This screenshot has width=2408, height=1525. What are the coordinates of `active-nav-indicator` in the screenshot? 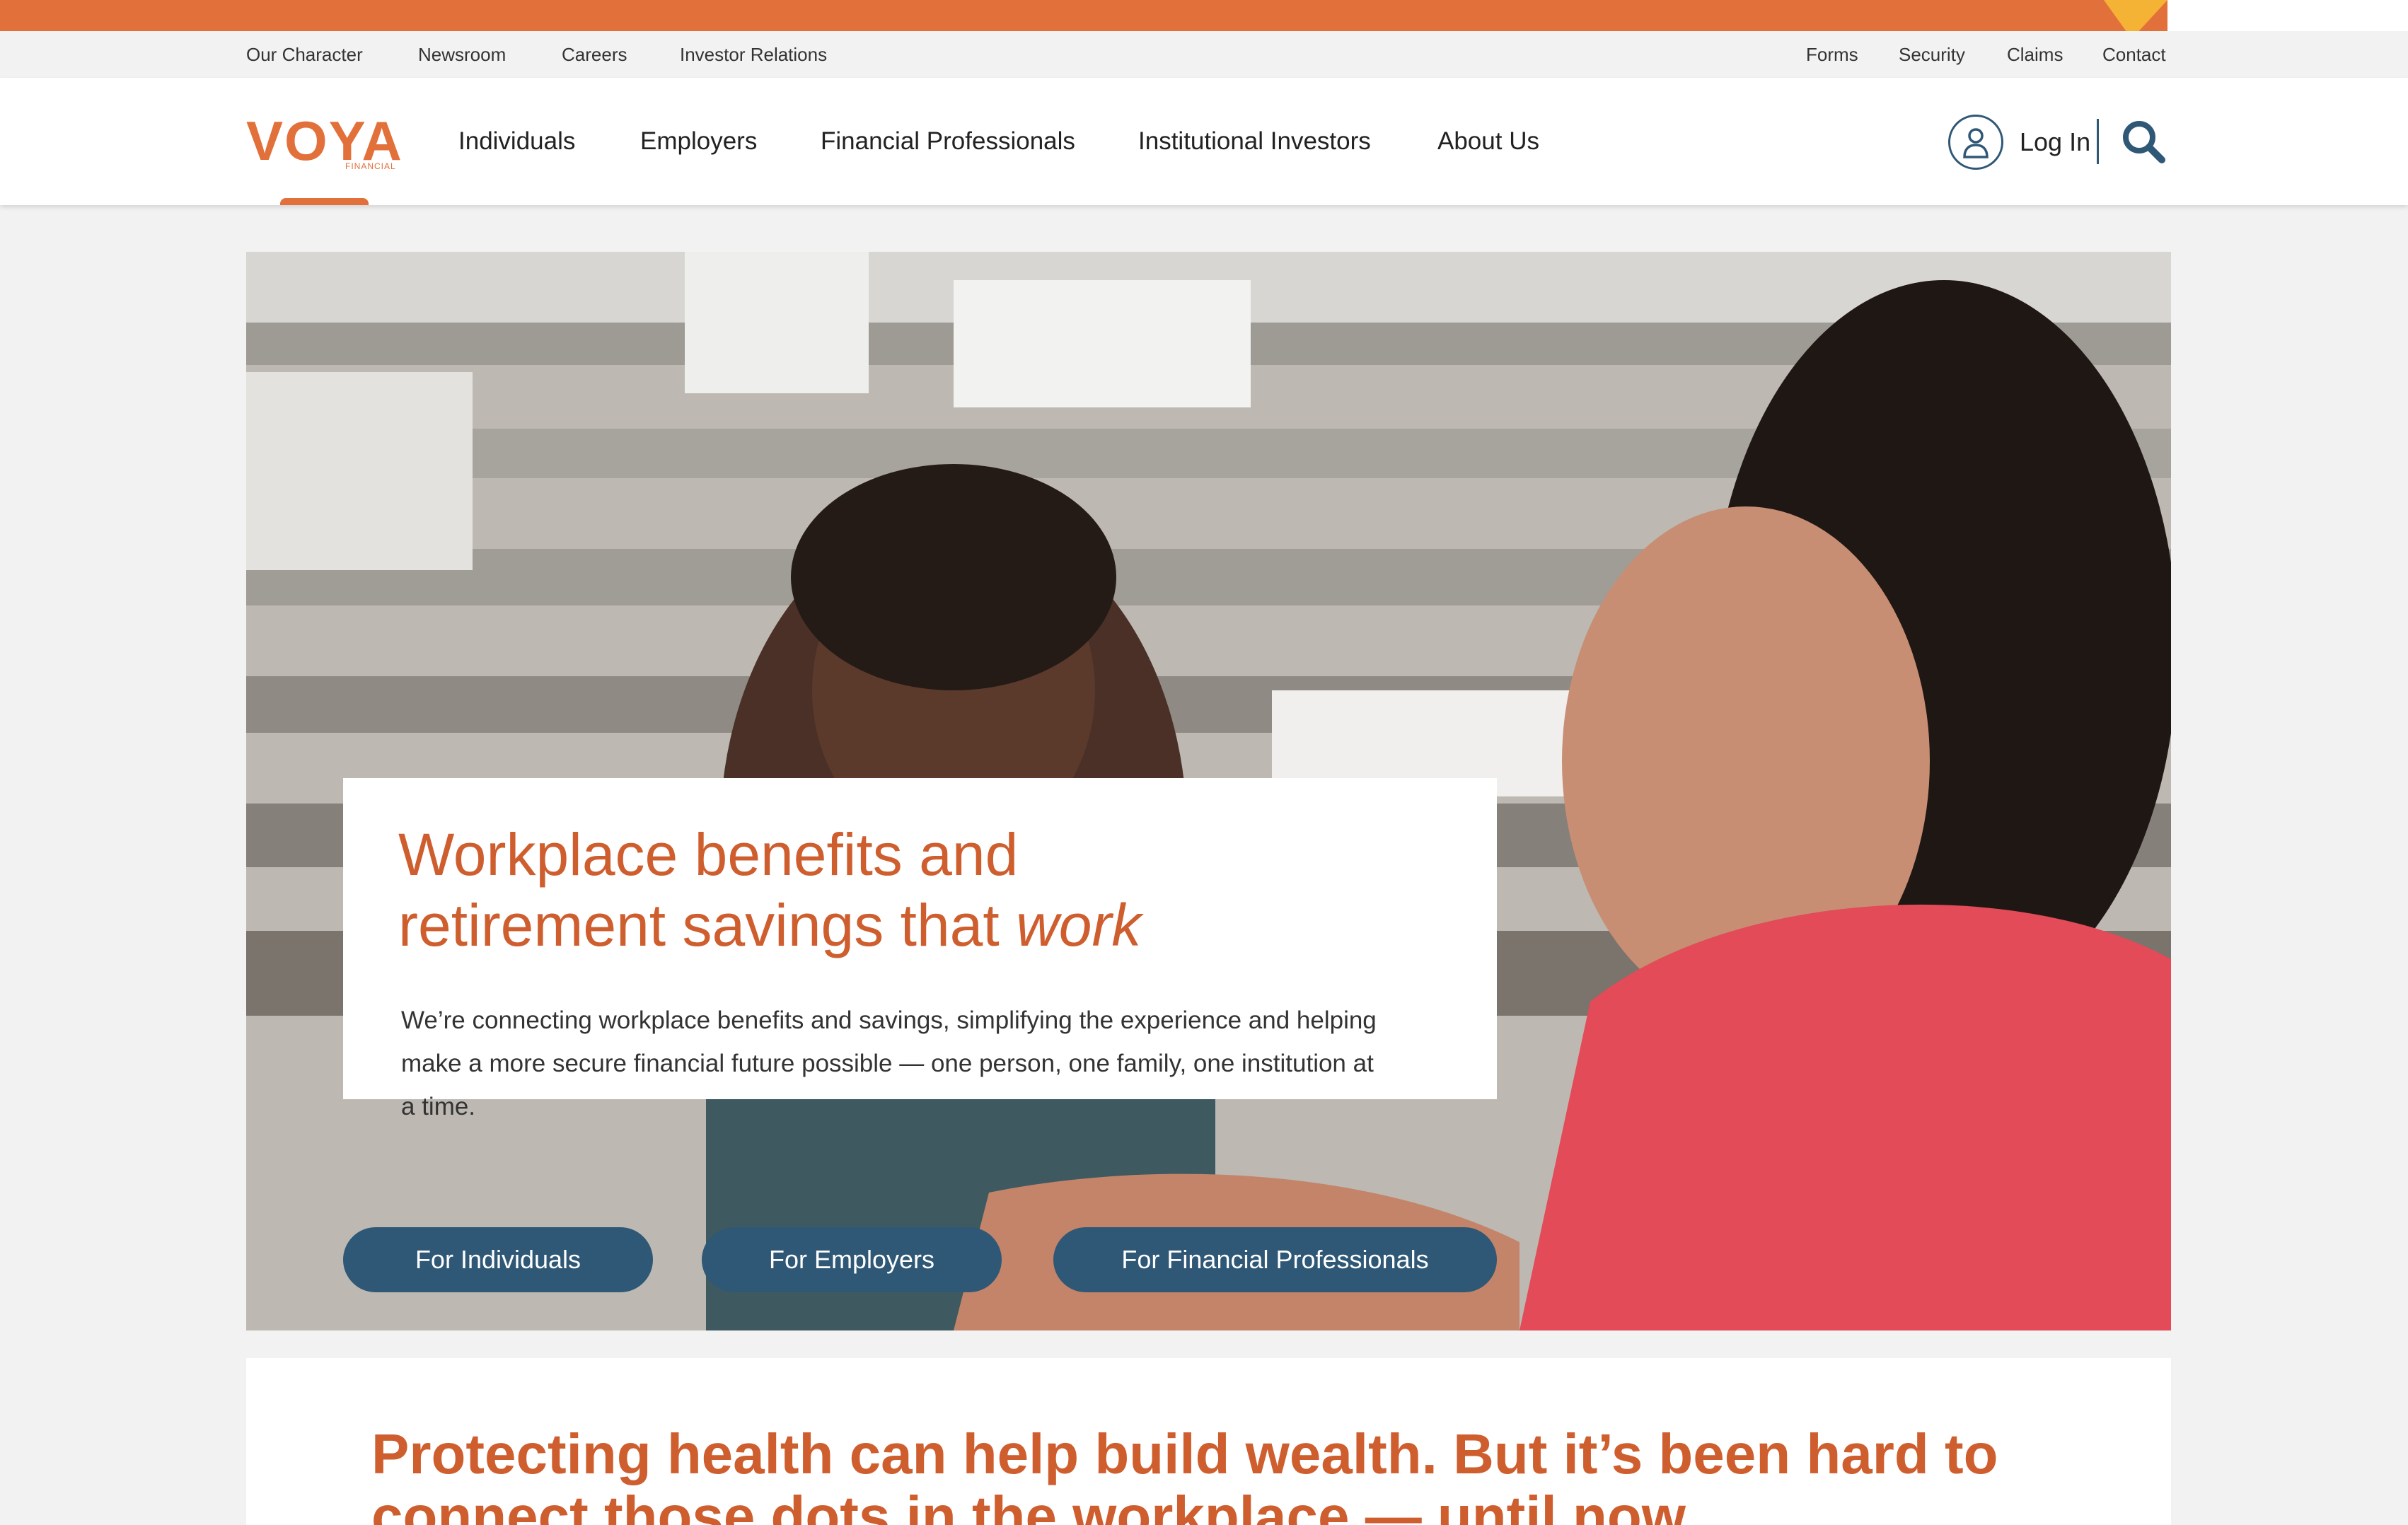 It's located at (324, 201).